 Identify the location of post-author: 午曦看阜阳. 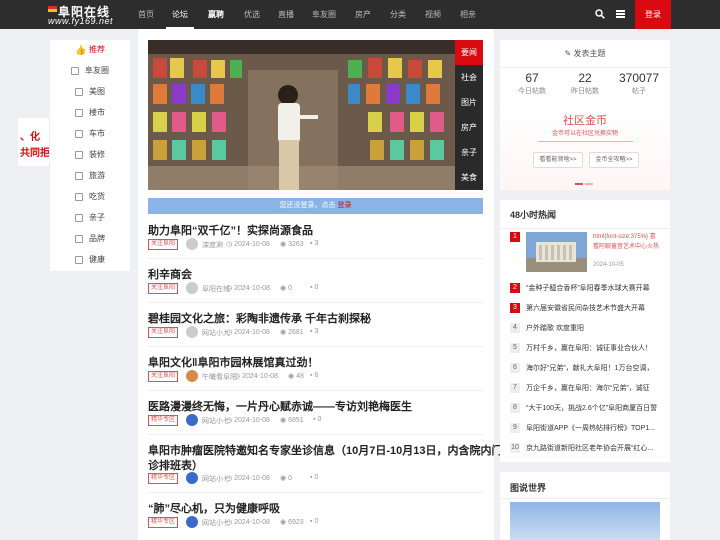
(219, 377).